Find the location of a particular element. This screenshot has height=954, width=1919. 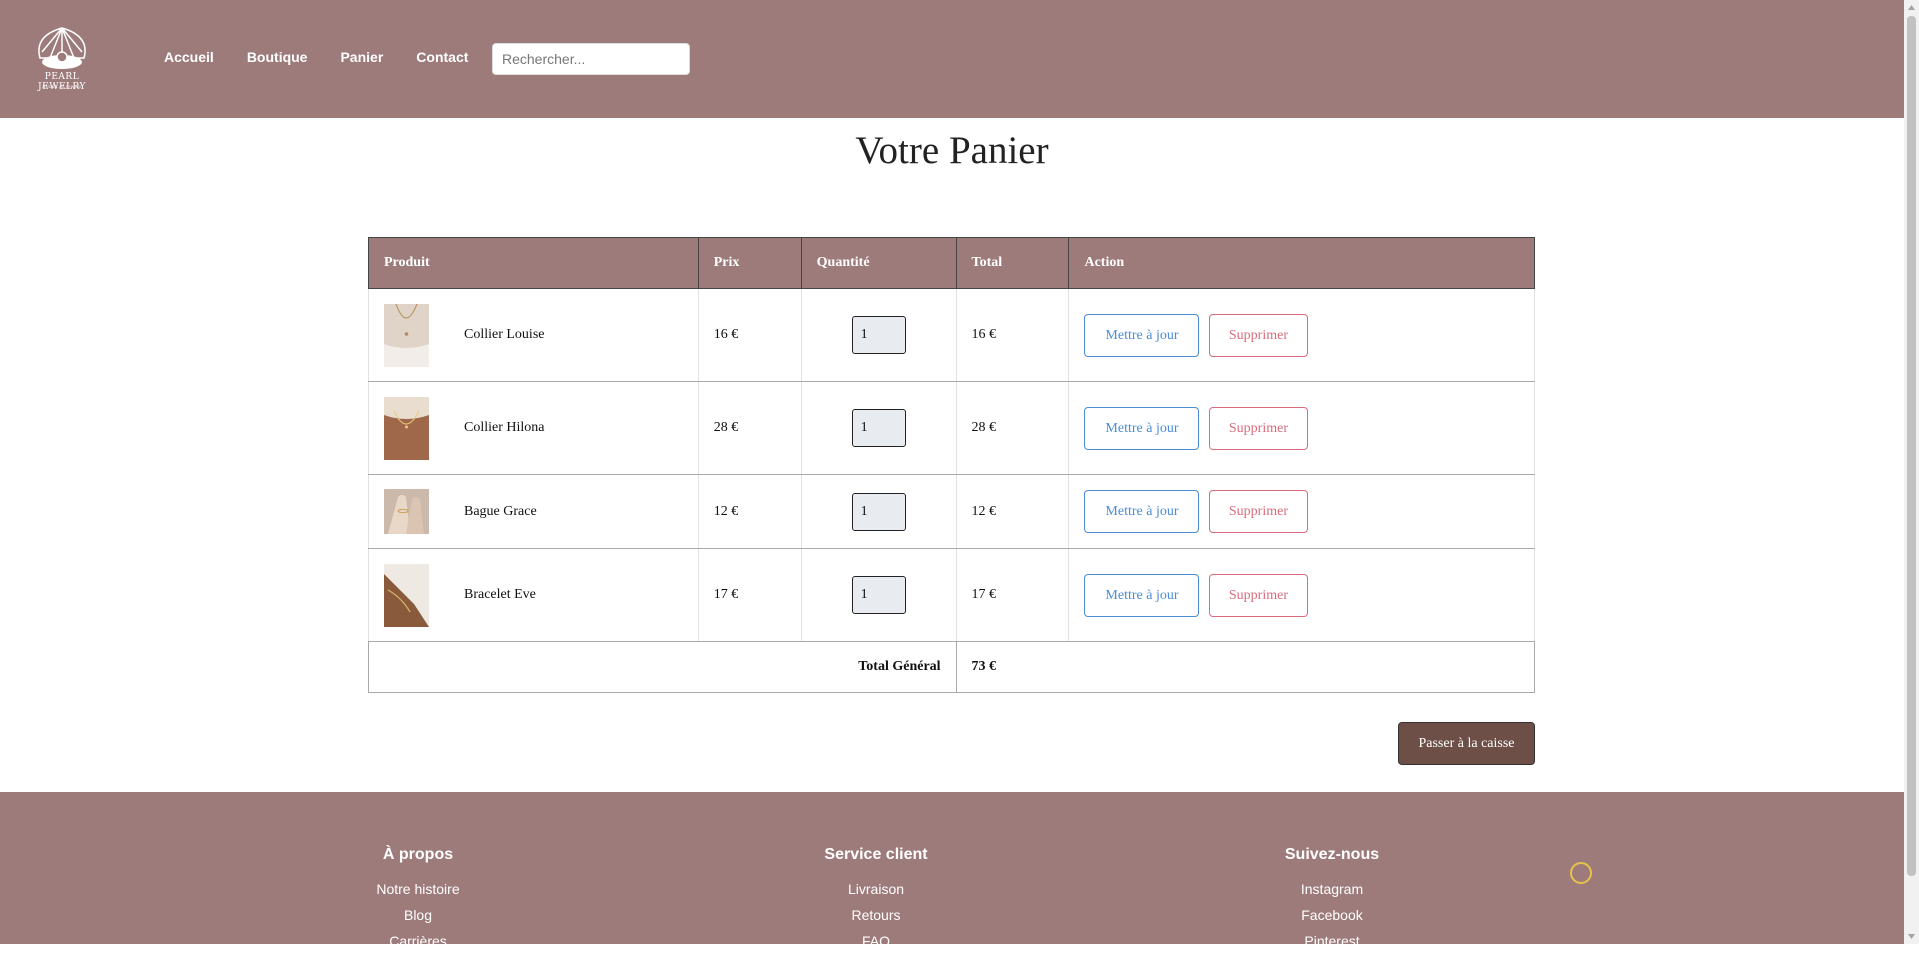

grand-total-label: Total Général is located at coordinates (662, 667).